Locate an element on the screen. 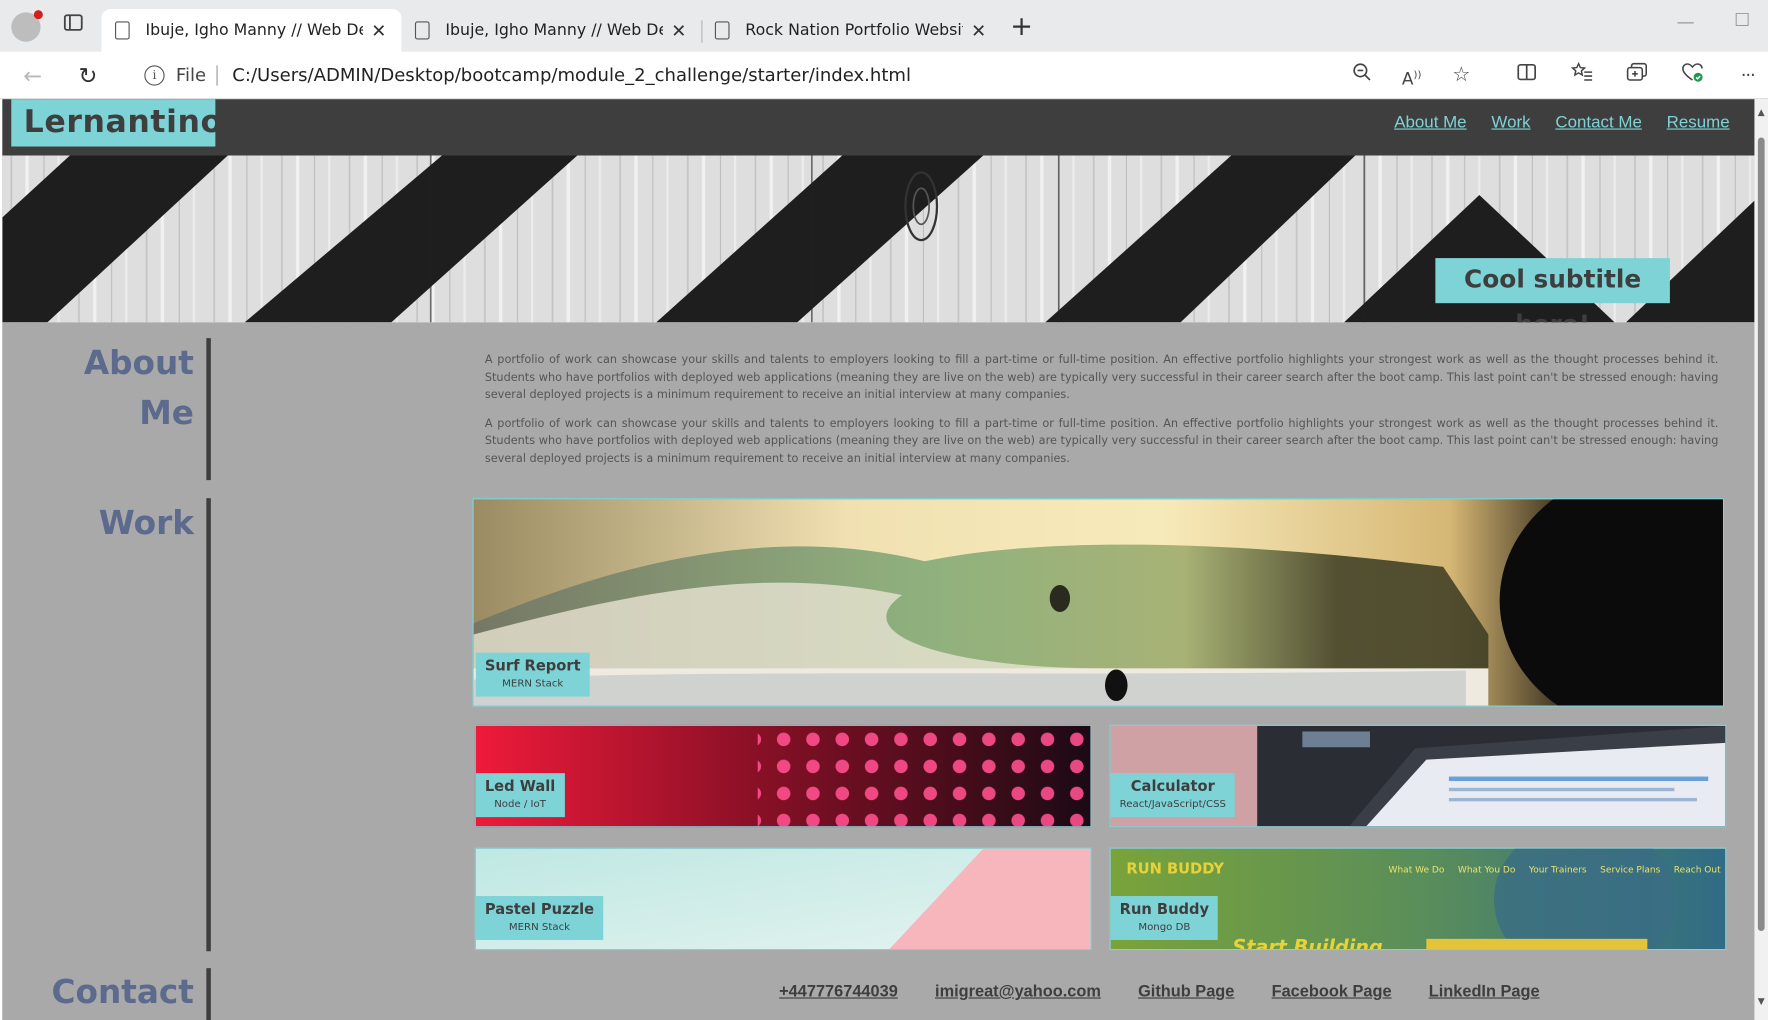 The height and width of the screenshot is (1020, 1768). project-card-calculator: Calculator React/JavaScript/CSS is located at coordinates (1418, 776).